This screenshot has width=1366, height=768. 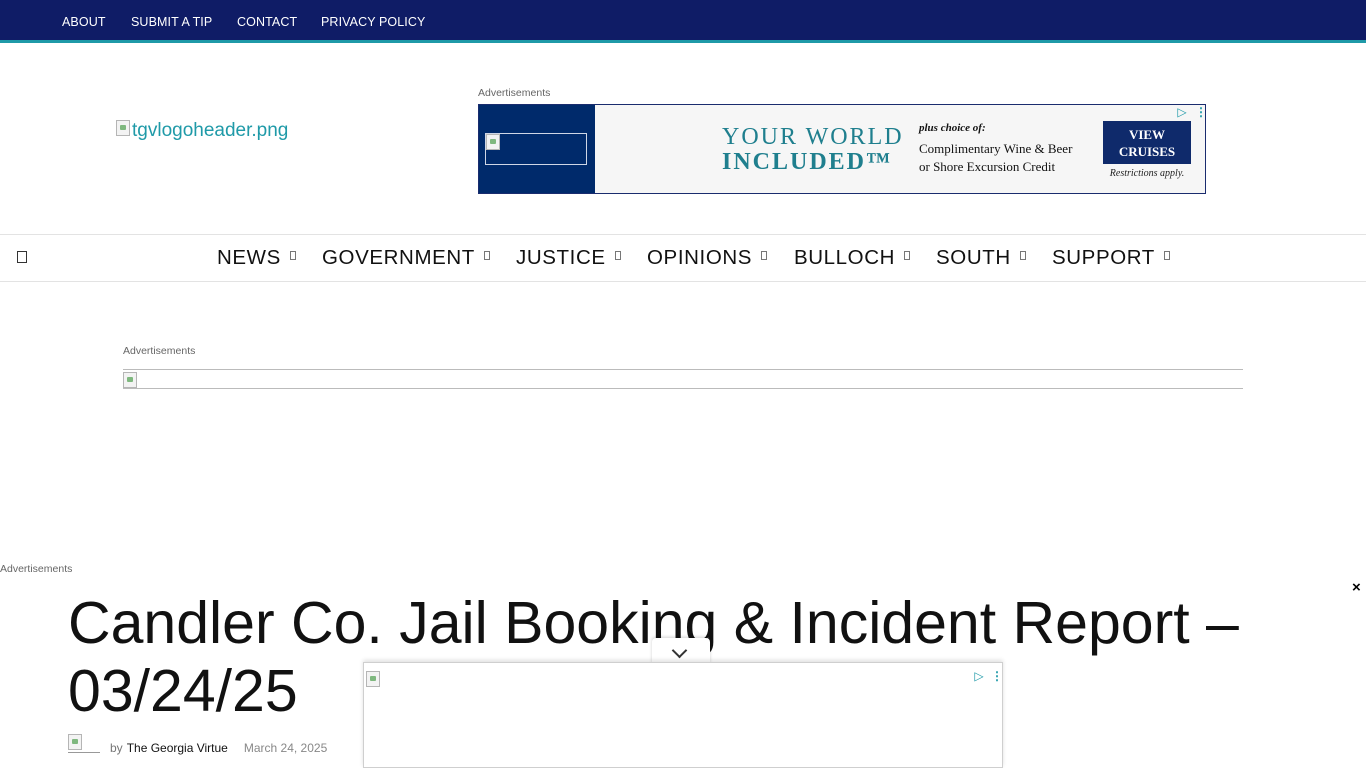 I want to click on view-cruises-button: VIEW CRUISES, so click(x=1147, y=142).